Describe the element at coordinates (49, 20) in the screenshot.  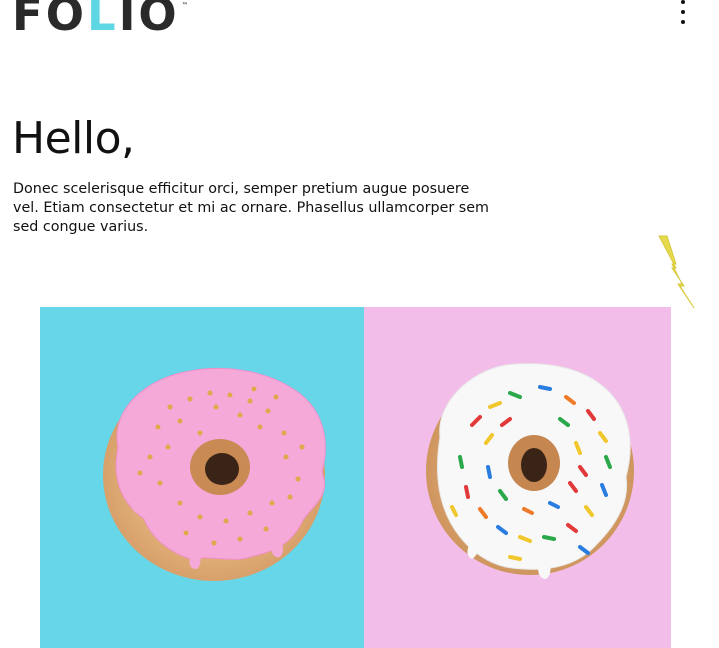
I see `logo-text-start: FO` at that location.